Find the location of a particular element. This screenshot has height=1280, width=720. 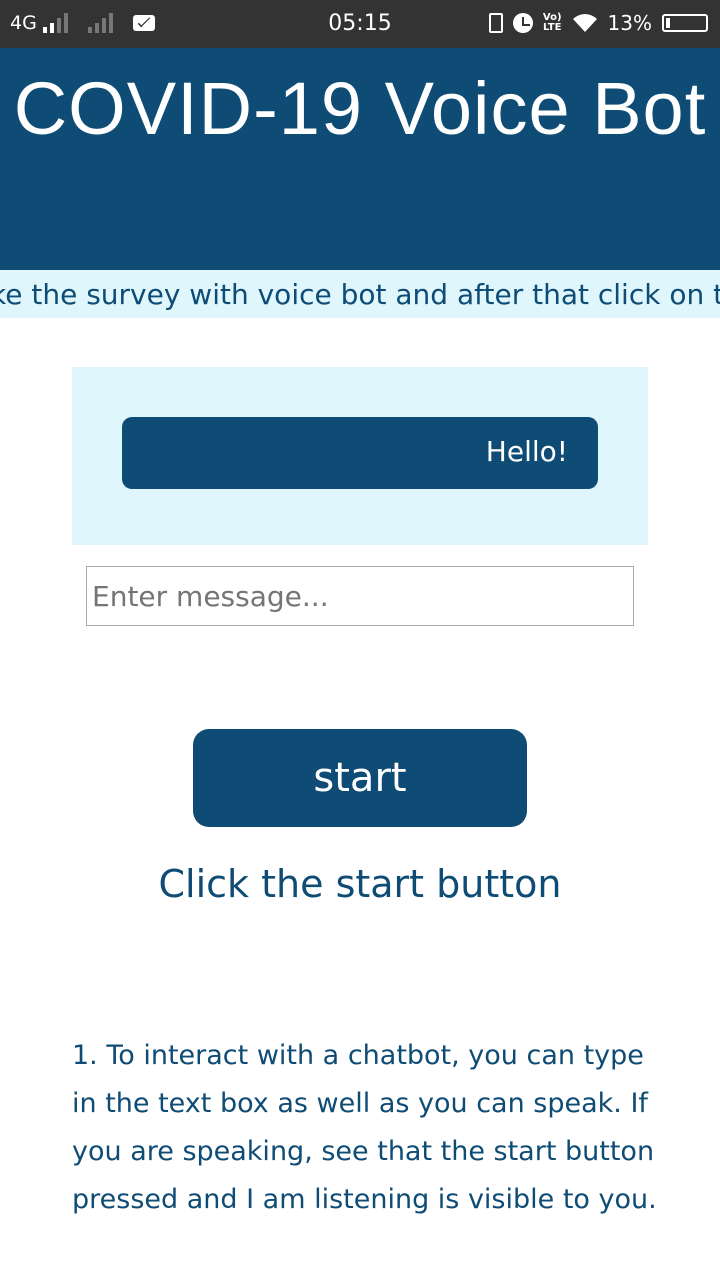

status-right: Vo) LTE 13% is located at coordinates (598, 23).